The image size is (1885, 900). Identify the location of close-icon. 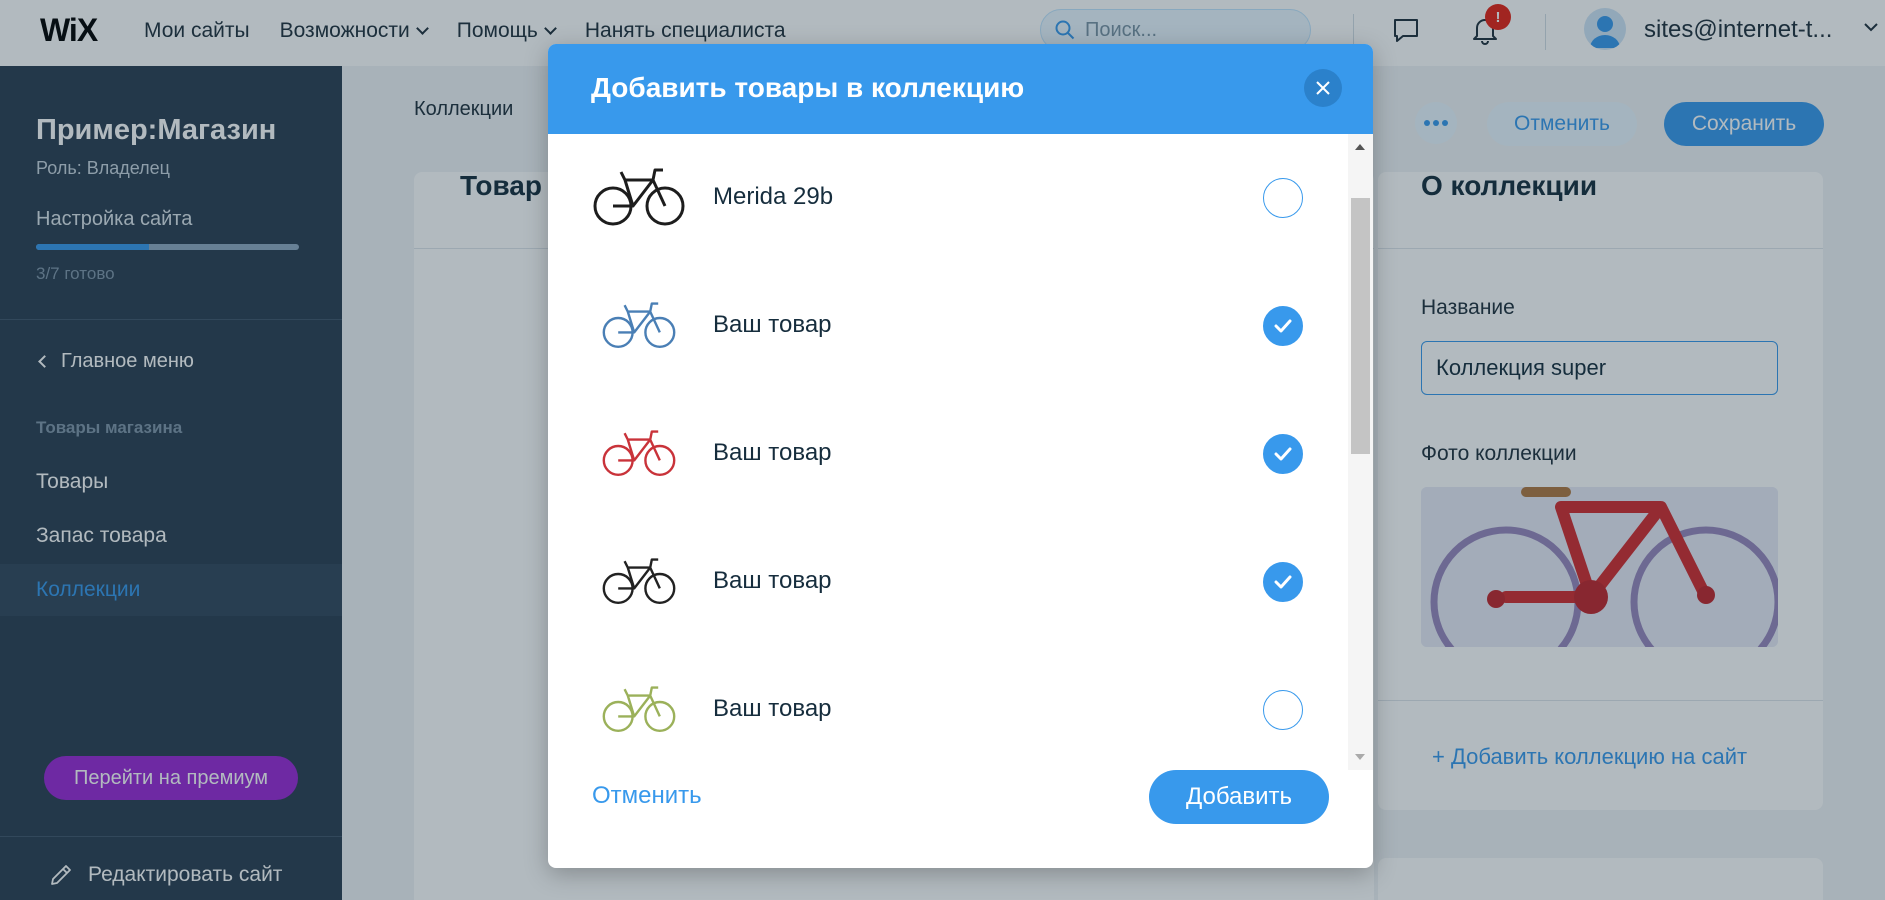
(1323, 88).